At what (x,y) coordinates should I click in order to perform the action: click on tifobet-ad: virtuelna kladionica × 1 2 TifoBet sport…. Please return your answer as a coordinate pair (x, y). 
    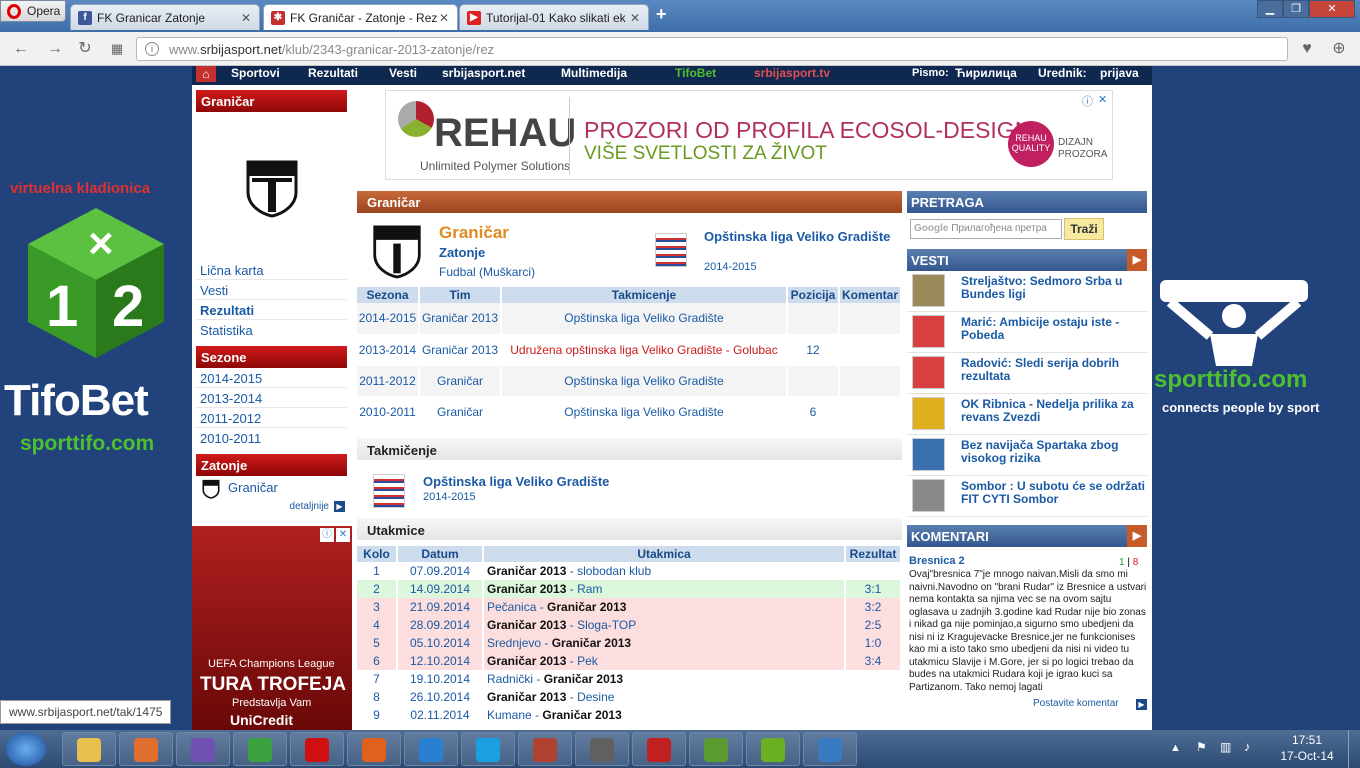
    Looking at the image, I should click on (96, 398).